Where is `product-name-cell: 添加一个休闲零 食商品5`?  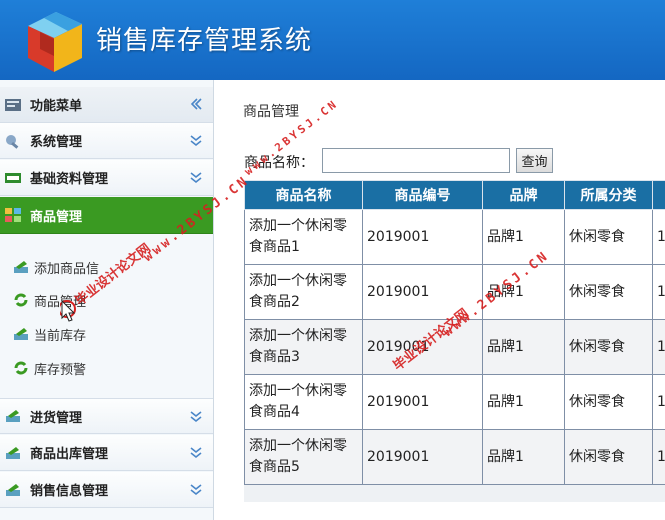 product-name-cell: 添加一个休闲零 食商品5 is located at coordinates (303, 457).